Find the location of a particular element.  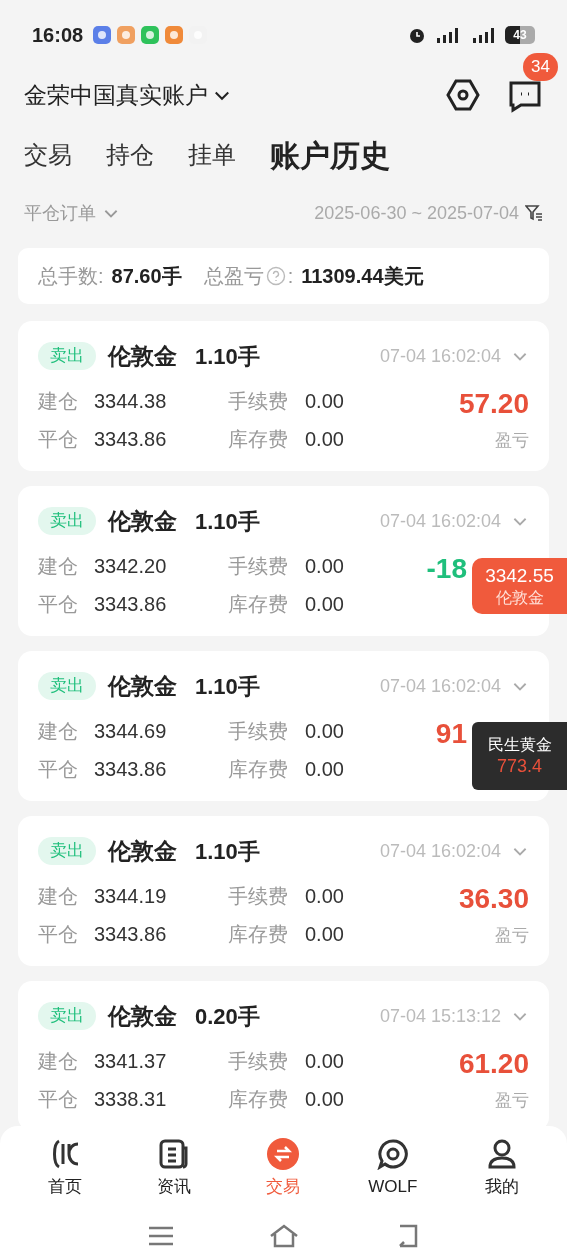

summary-value: 11309.44美元 is located at coordinates (362, 276).